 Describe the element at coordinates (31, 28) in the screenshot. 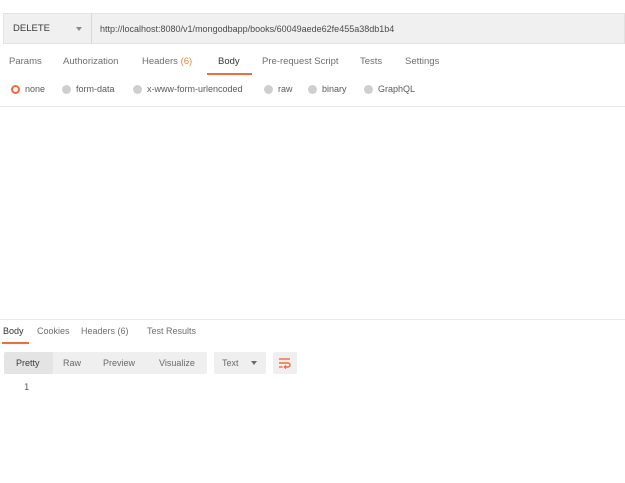

I see `method-label: DELETE` at that location.